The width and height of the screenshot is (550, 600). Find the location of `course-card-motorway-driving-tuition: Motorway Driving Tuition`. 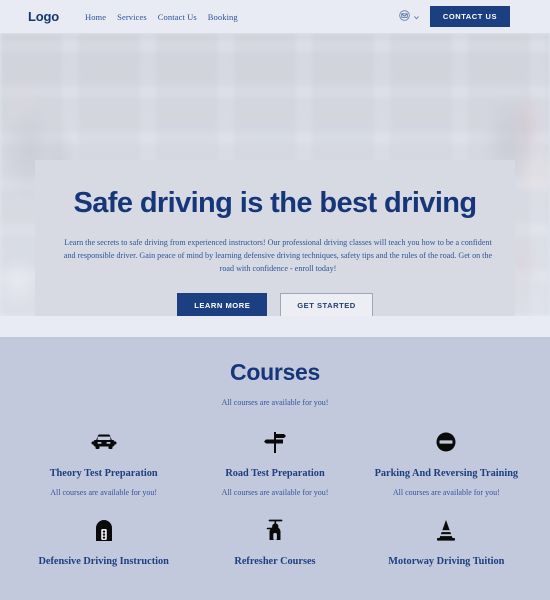

course-card-motorway-driving-tuition: Motorway Driving Tuition is located at coordinates (446, 545).